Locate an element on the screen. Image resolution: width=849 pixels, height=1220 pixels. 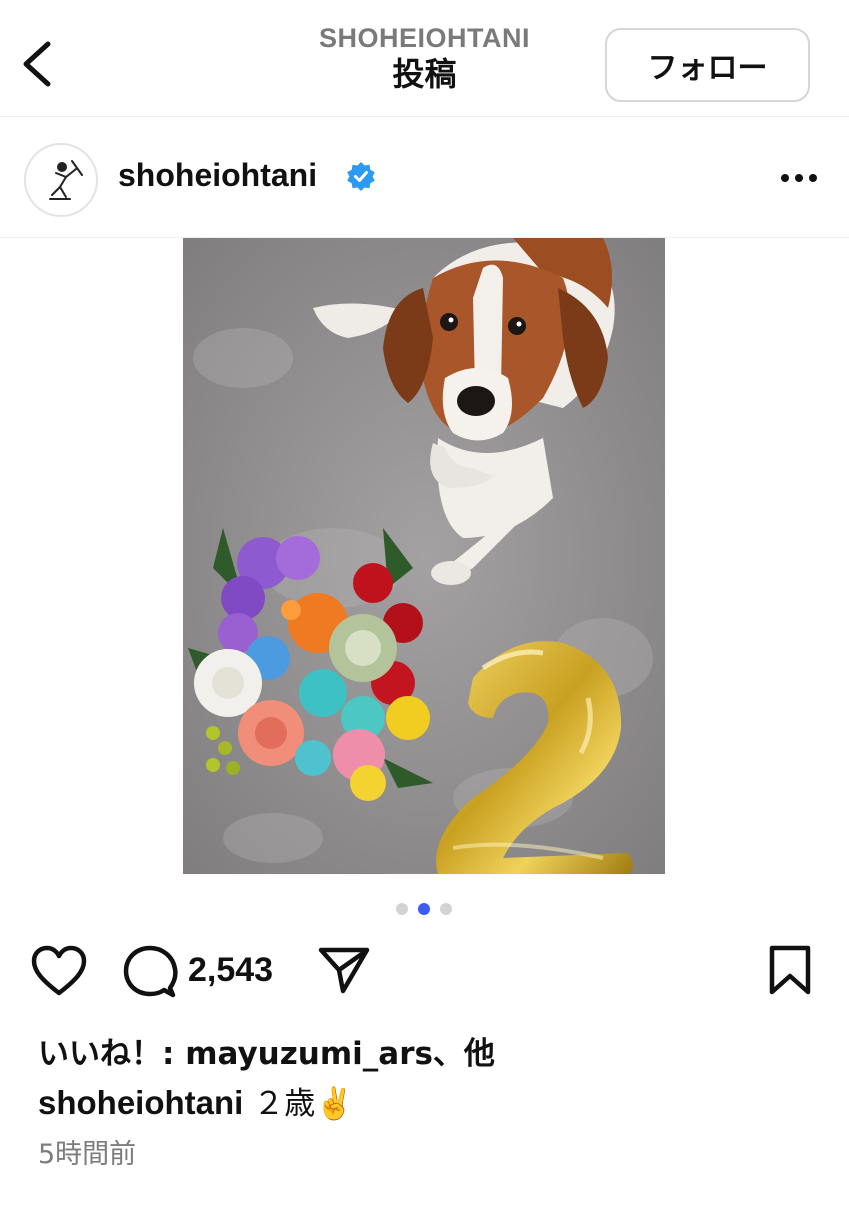
victory-hand-emoji: ✌️ is located at coordinates (334, 1104).